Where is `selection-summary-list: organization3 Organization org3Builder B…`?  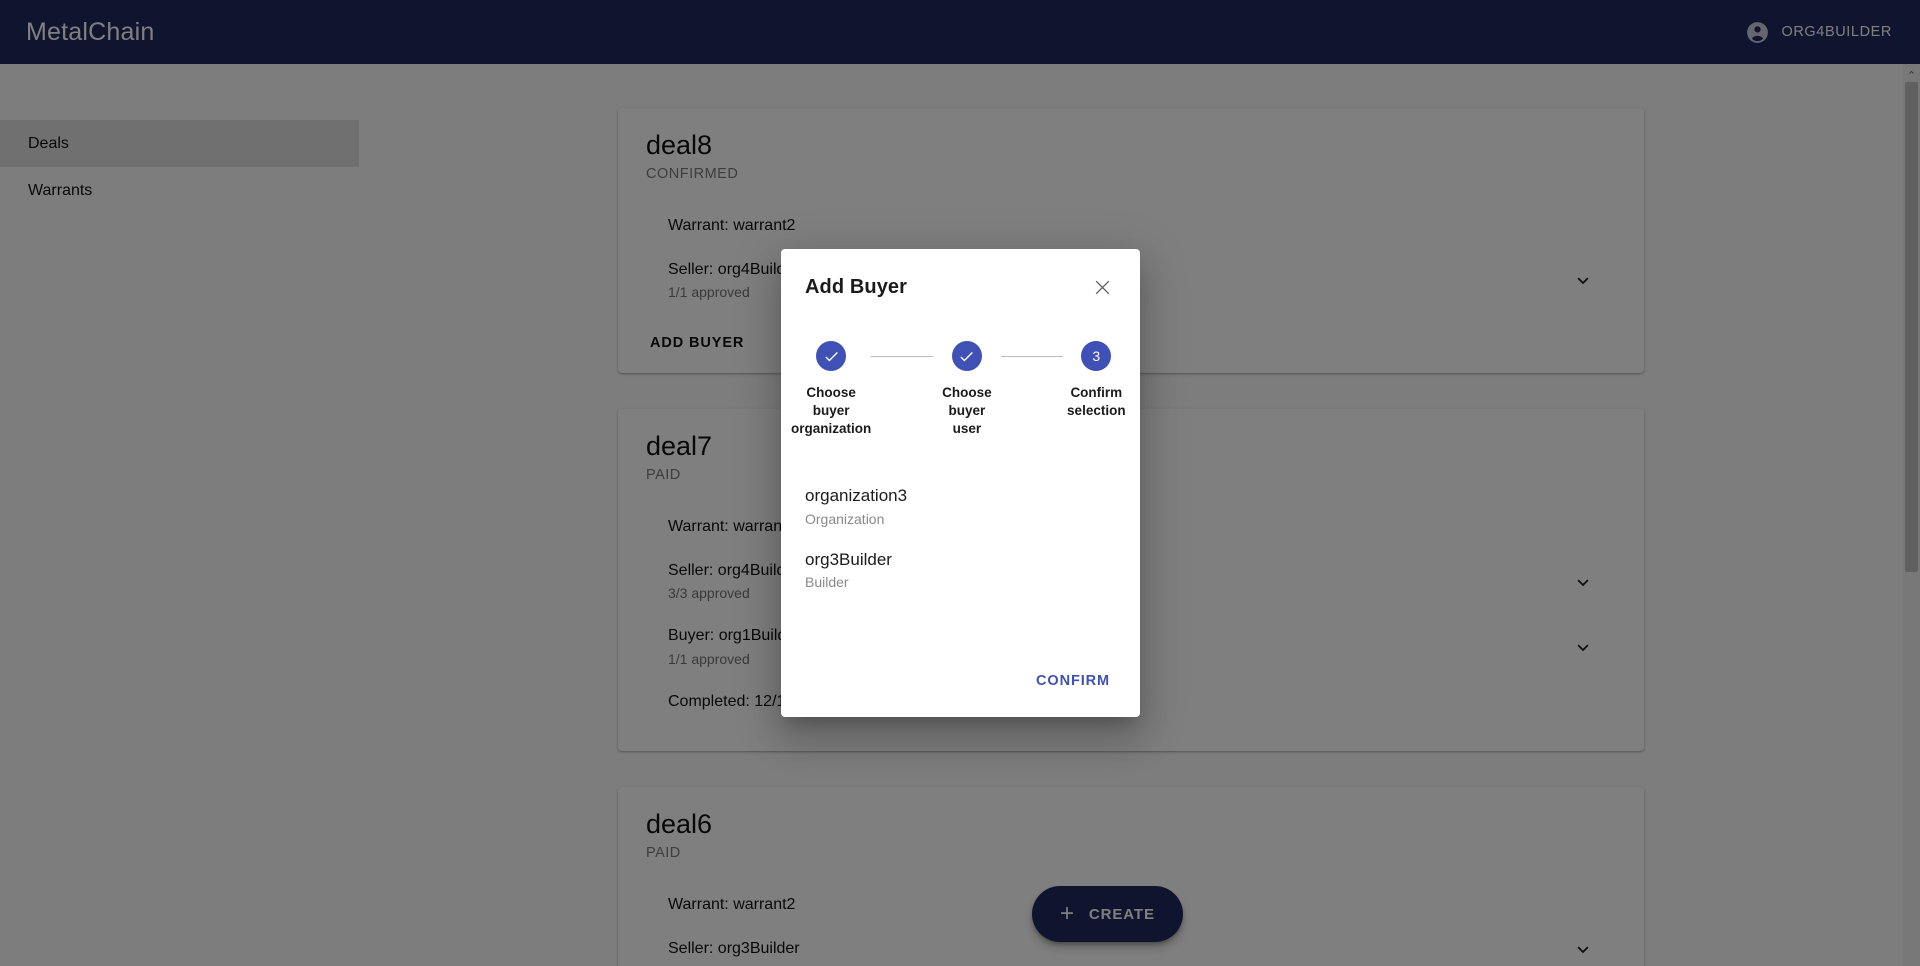 selection-summary-list: organization3 Organization org3Builder B… is located at coordinates (960, 551).